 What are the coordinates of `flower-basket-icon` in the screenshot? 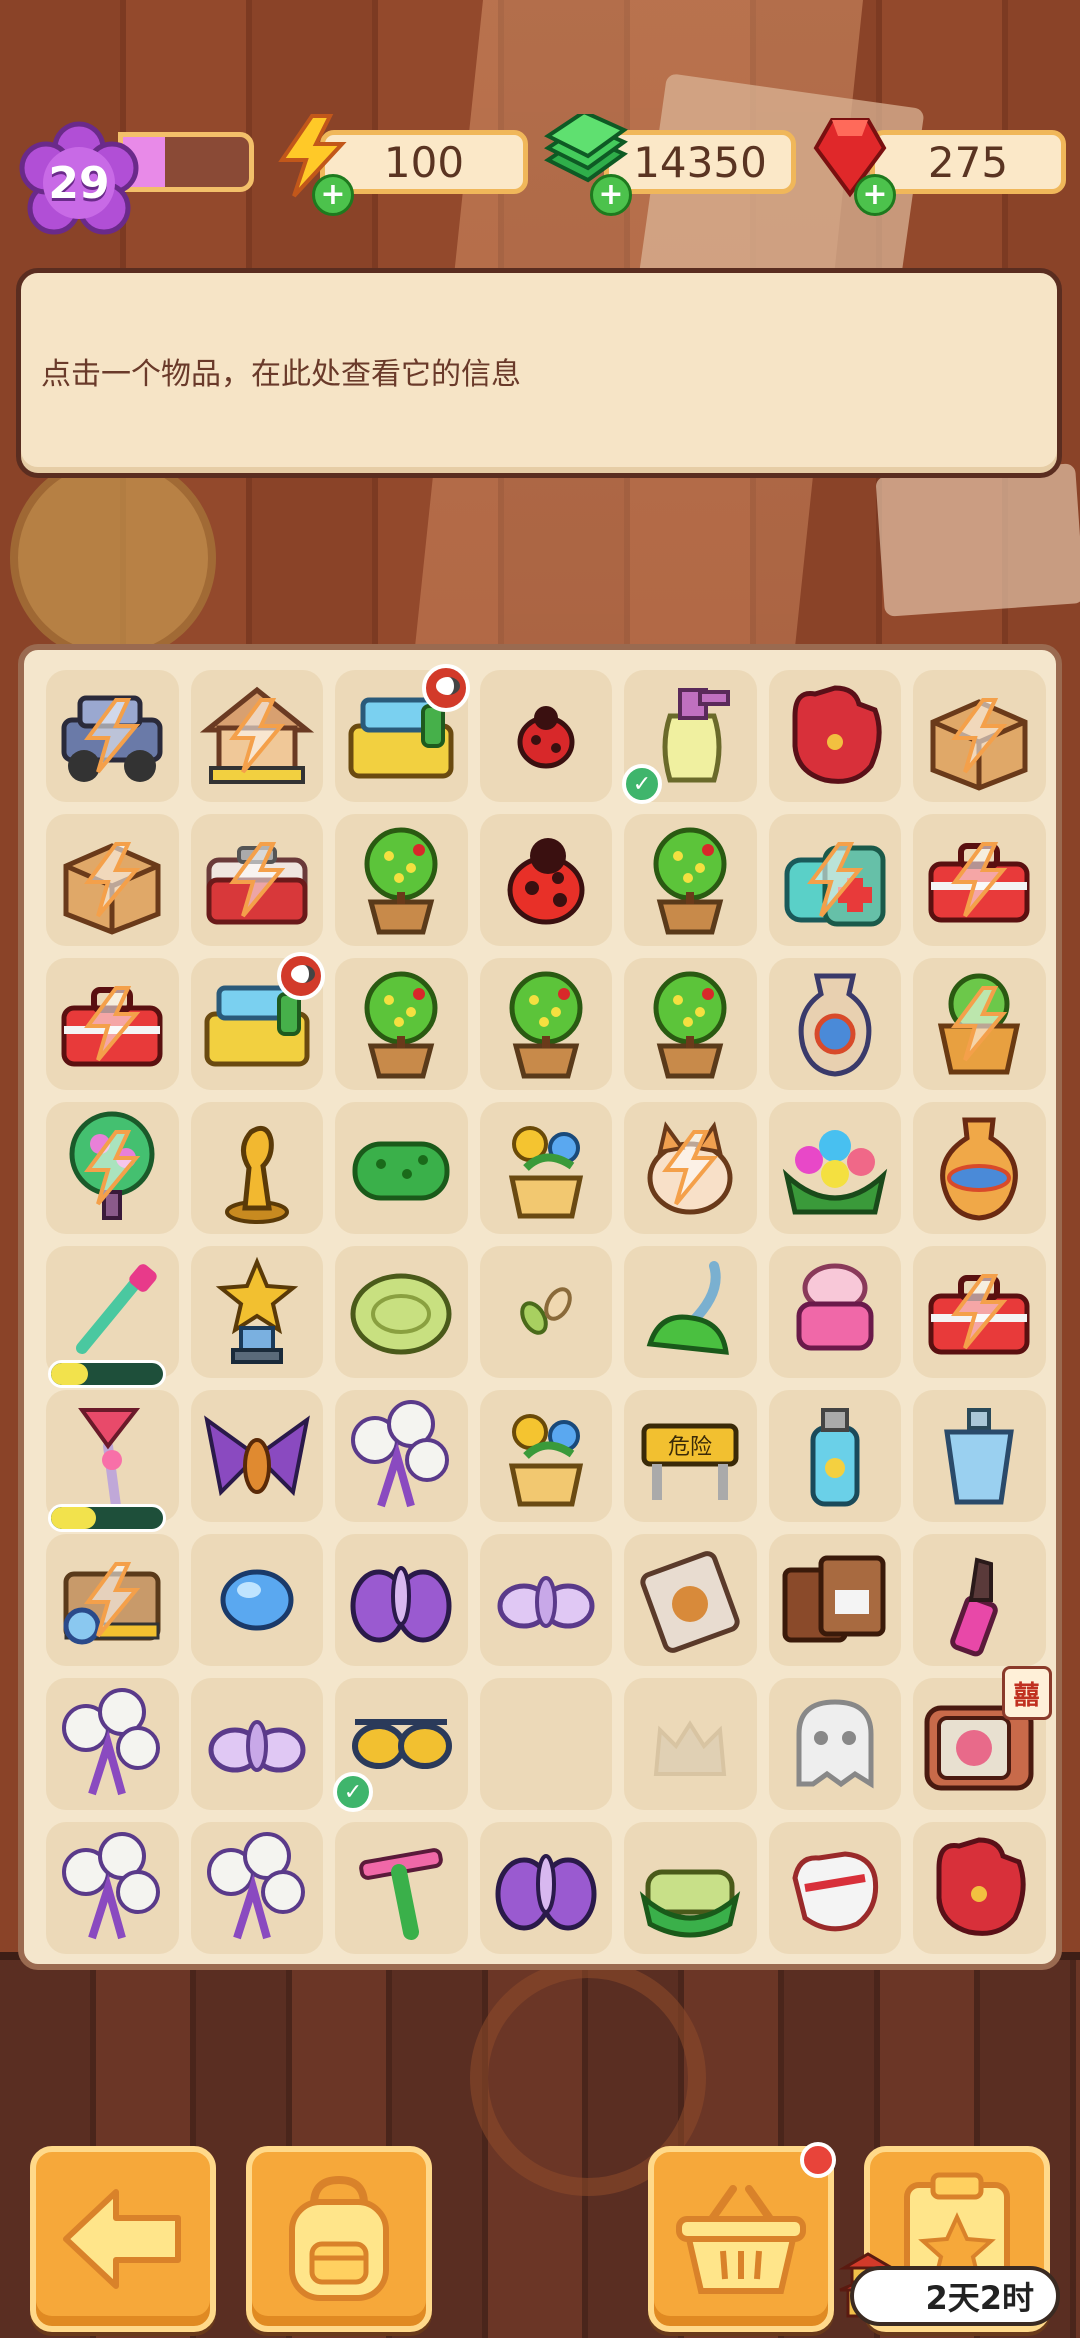 It's located at (835, 1168).